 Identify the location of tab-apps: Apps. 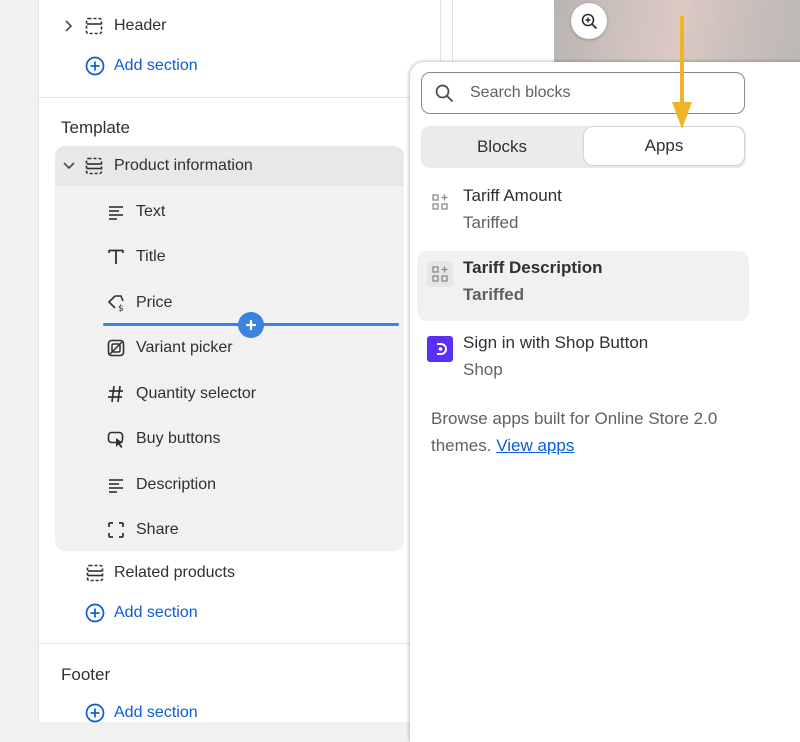
(664, 146).